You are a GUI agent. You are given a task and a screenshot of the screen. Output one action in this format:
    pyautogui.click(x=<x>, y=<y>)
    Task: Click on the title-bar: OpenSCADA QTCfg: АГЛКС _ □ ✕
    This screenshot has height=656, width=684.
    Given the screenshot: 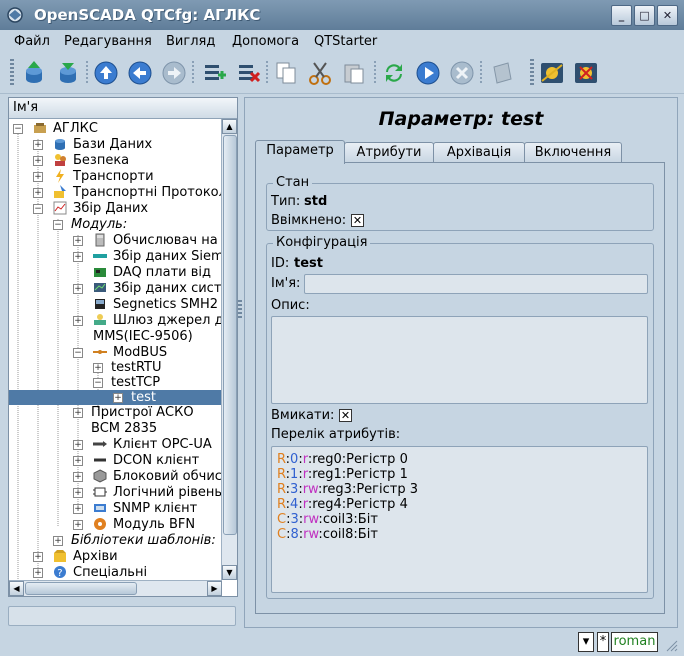 What is the action you would take?
    pyautogui.click(x=342, y=15)
    